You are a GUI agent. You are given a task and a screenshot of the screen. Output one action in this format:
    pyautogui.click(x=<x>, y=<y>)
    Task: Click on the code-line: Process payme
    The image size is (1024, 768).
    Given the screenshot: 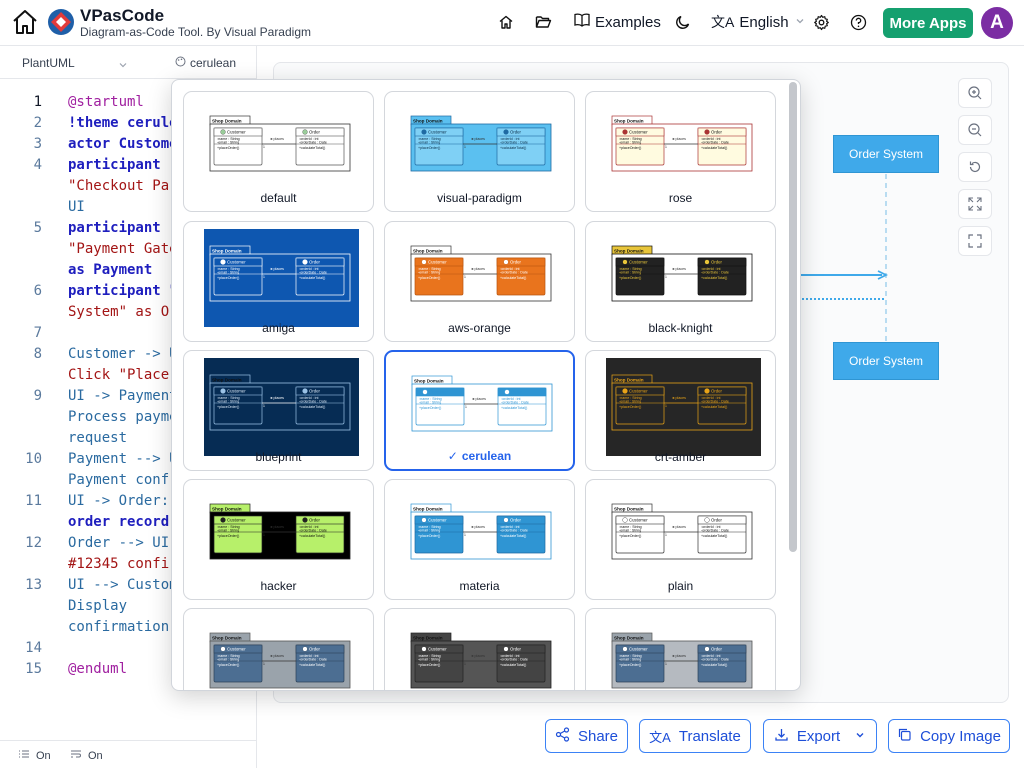 What is the action you would take?
    pyautogui.click(x=123, y=417)
    